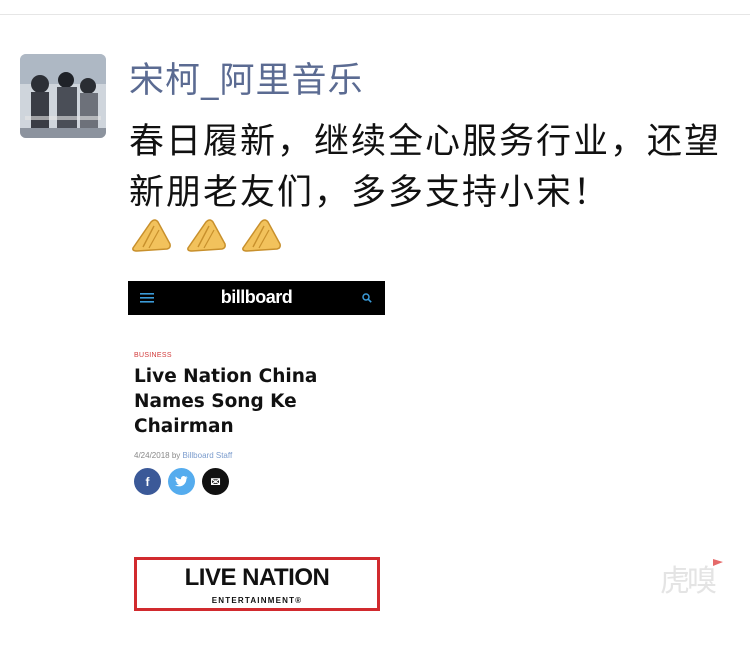 The image size is (750, 648). I want to click on emoji-row, so click(206, 235).